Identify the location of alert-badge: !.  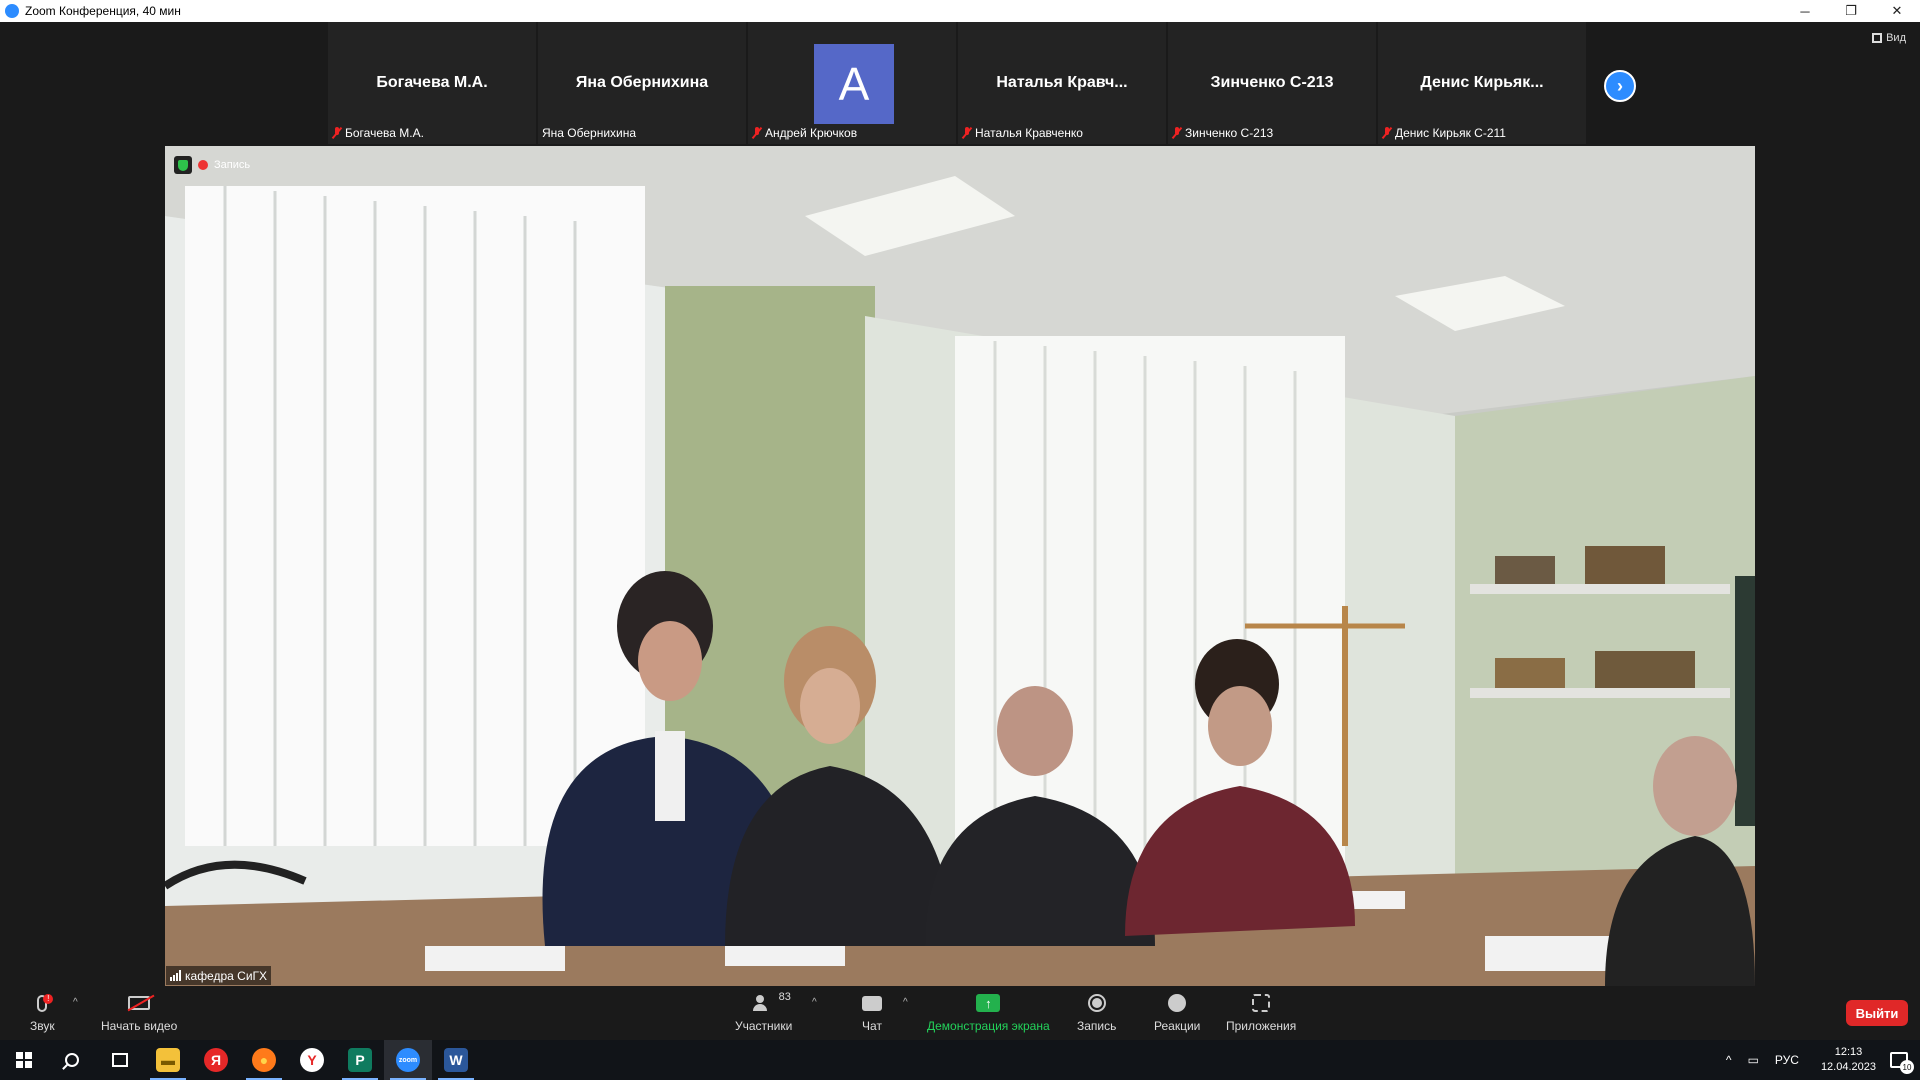
(48, 998).